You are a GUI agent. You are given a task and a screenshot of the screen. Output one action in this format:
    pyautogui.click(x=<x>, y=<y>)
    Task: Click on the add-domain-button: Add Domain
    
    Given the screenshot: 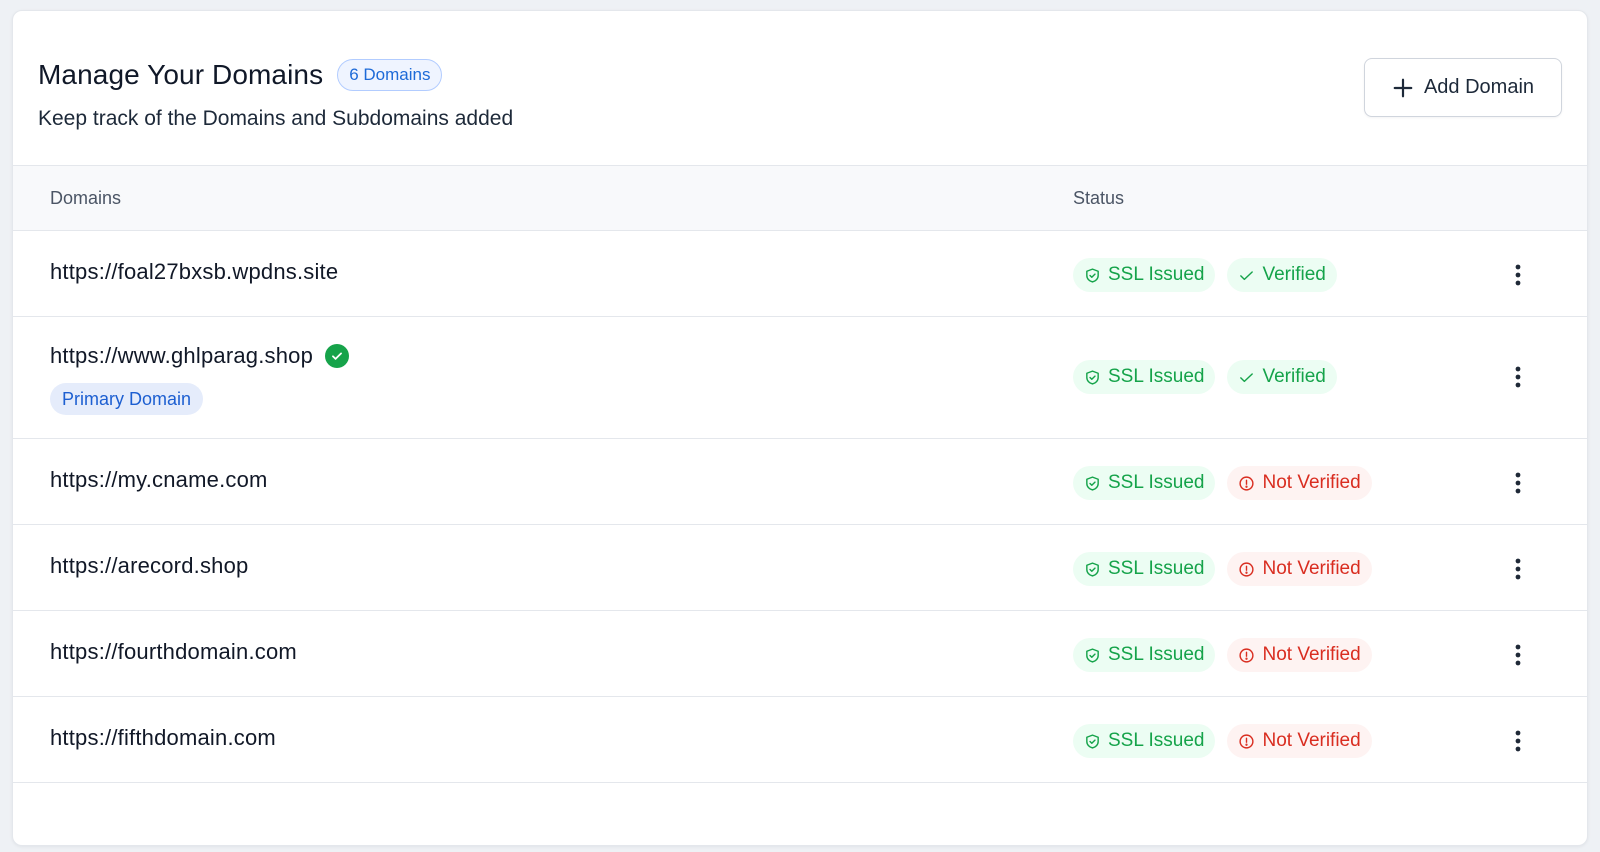 What is the action you would take?
    pyautogui.click(x=1463, y=87)
    